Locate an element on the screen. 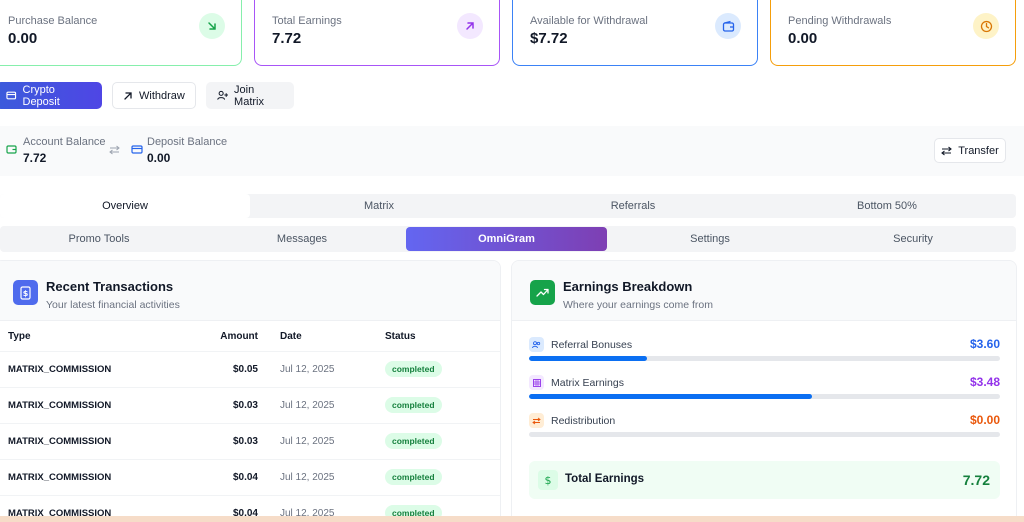 The height and width of the screenshot is (522, 1024). withdraw-button: Withdraw is located at coordinates (154, 95).